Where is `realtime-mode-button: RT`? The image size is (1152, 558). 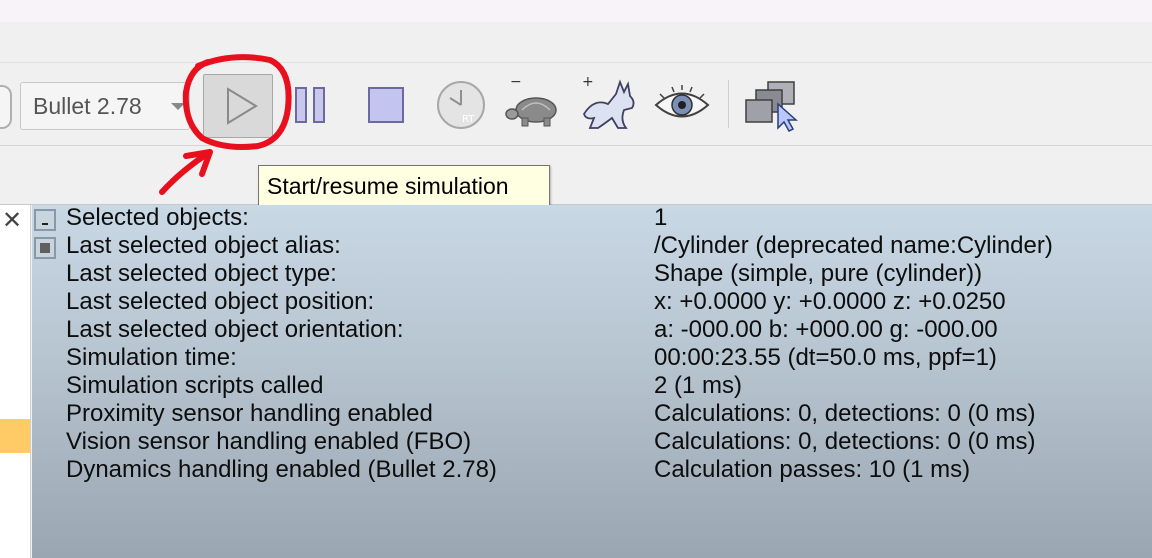
realtime-mode-button: RT is located at coordinates (462, 105).